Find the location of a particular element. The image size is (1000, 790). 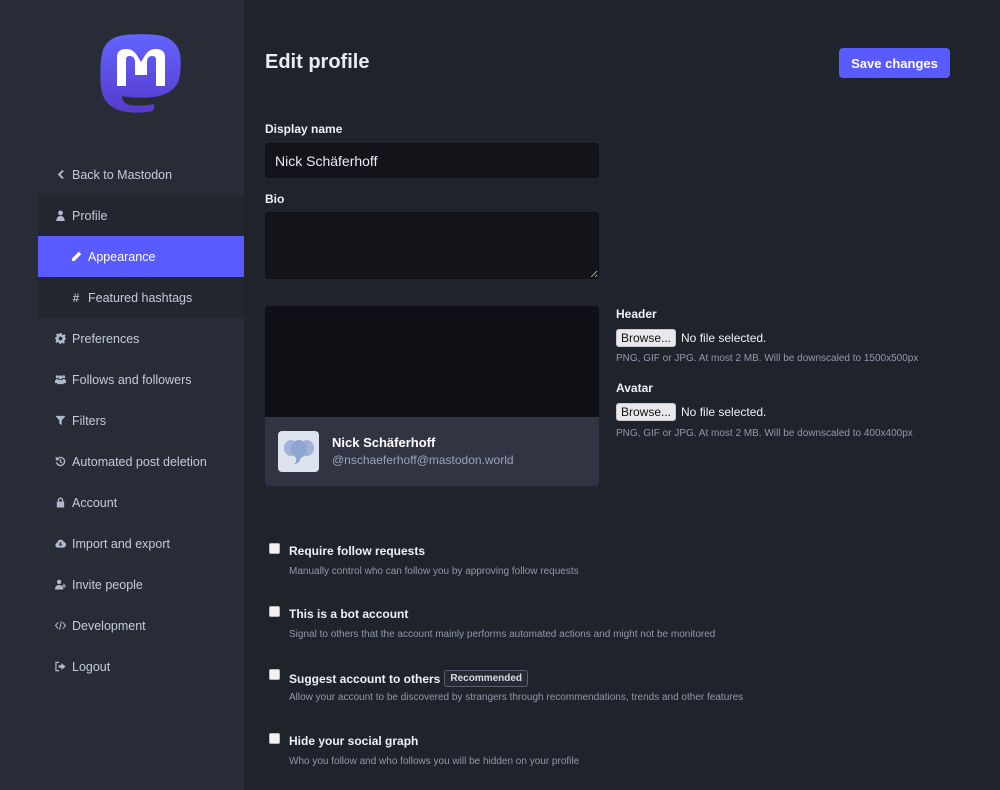

sidebar-item-label: Logout is located at coordinates (91, 666).